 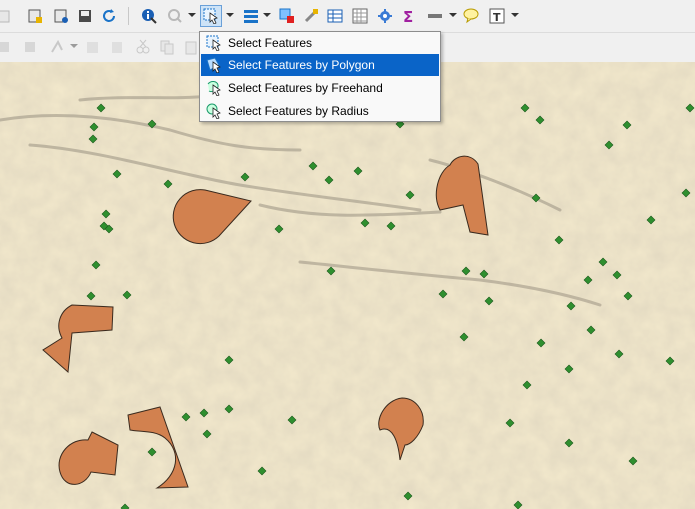 I want to click on attribute-table-icon, so click(x=335, y=16).